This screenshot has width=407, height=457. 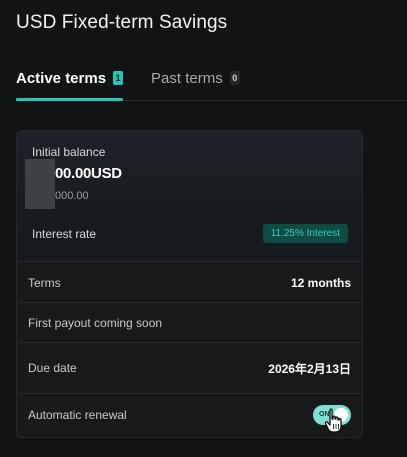 I want to click on due-date-value: 2026年2月13日, so click(x=309, y=368).